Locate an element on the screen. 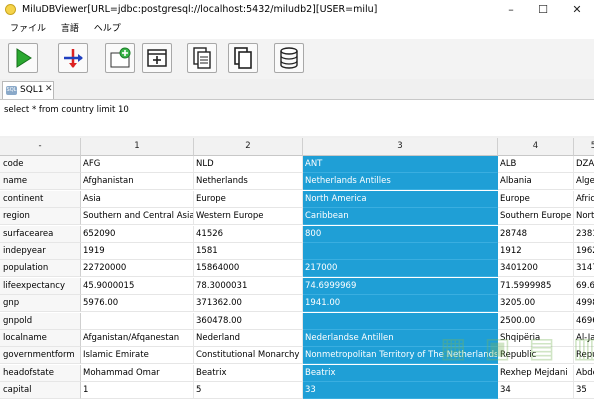 The image size is (594, 408). table-cell: 1919 is located at coordinates (137, 251).